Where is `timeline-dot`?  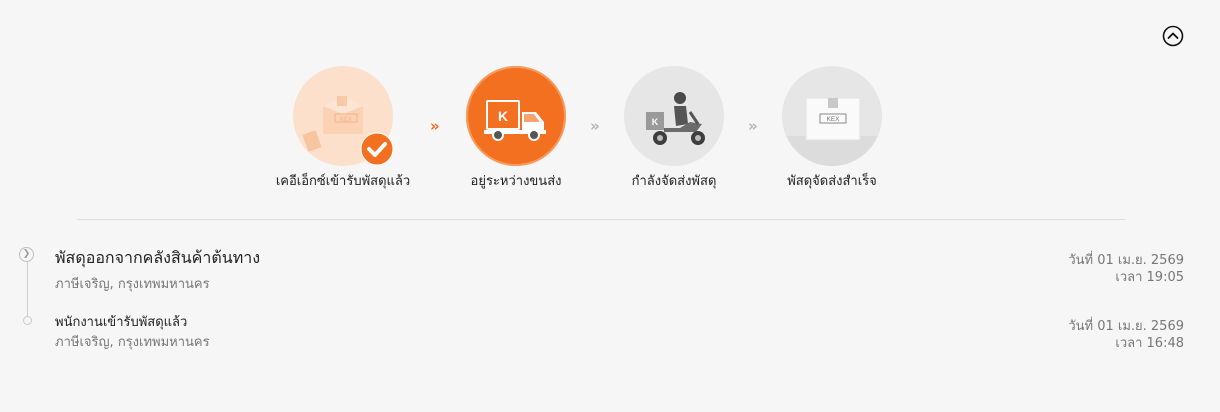 timeline-dot is located at coordinates (27, 320).